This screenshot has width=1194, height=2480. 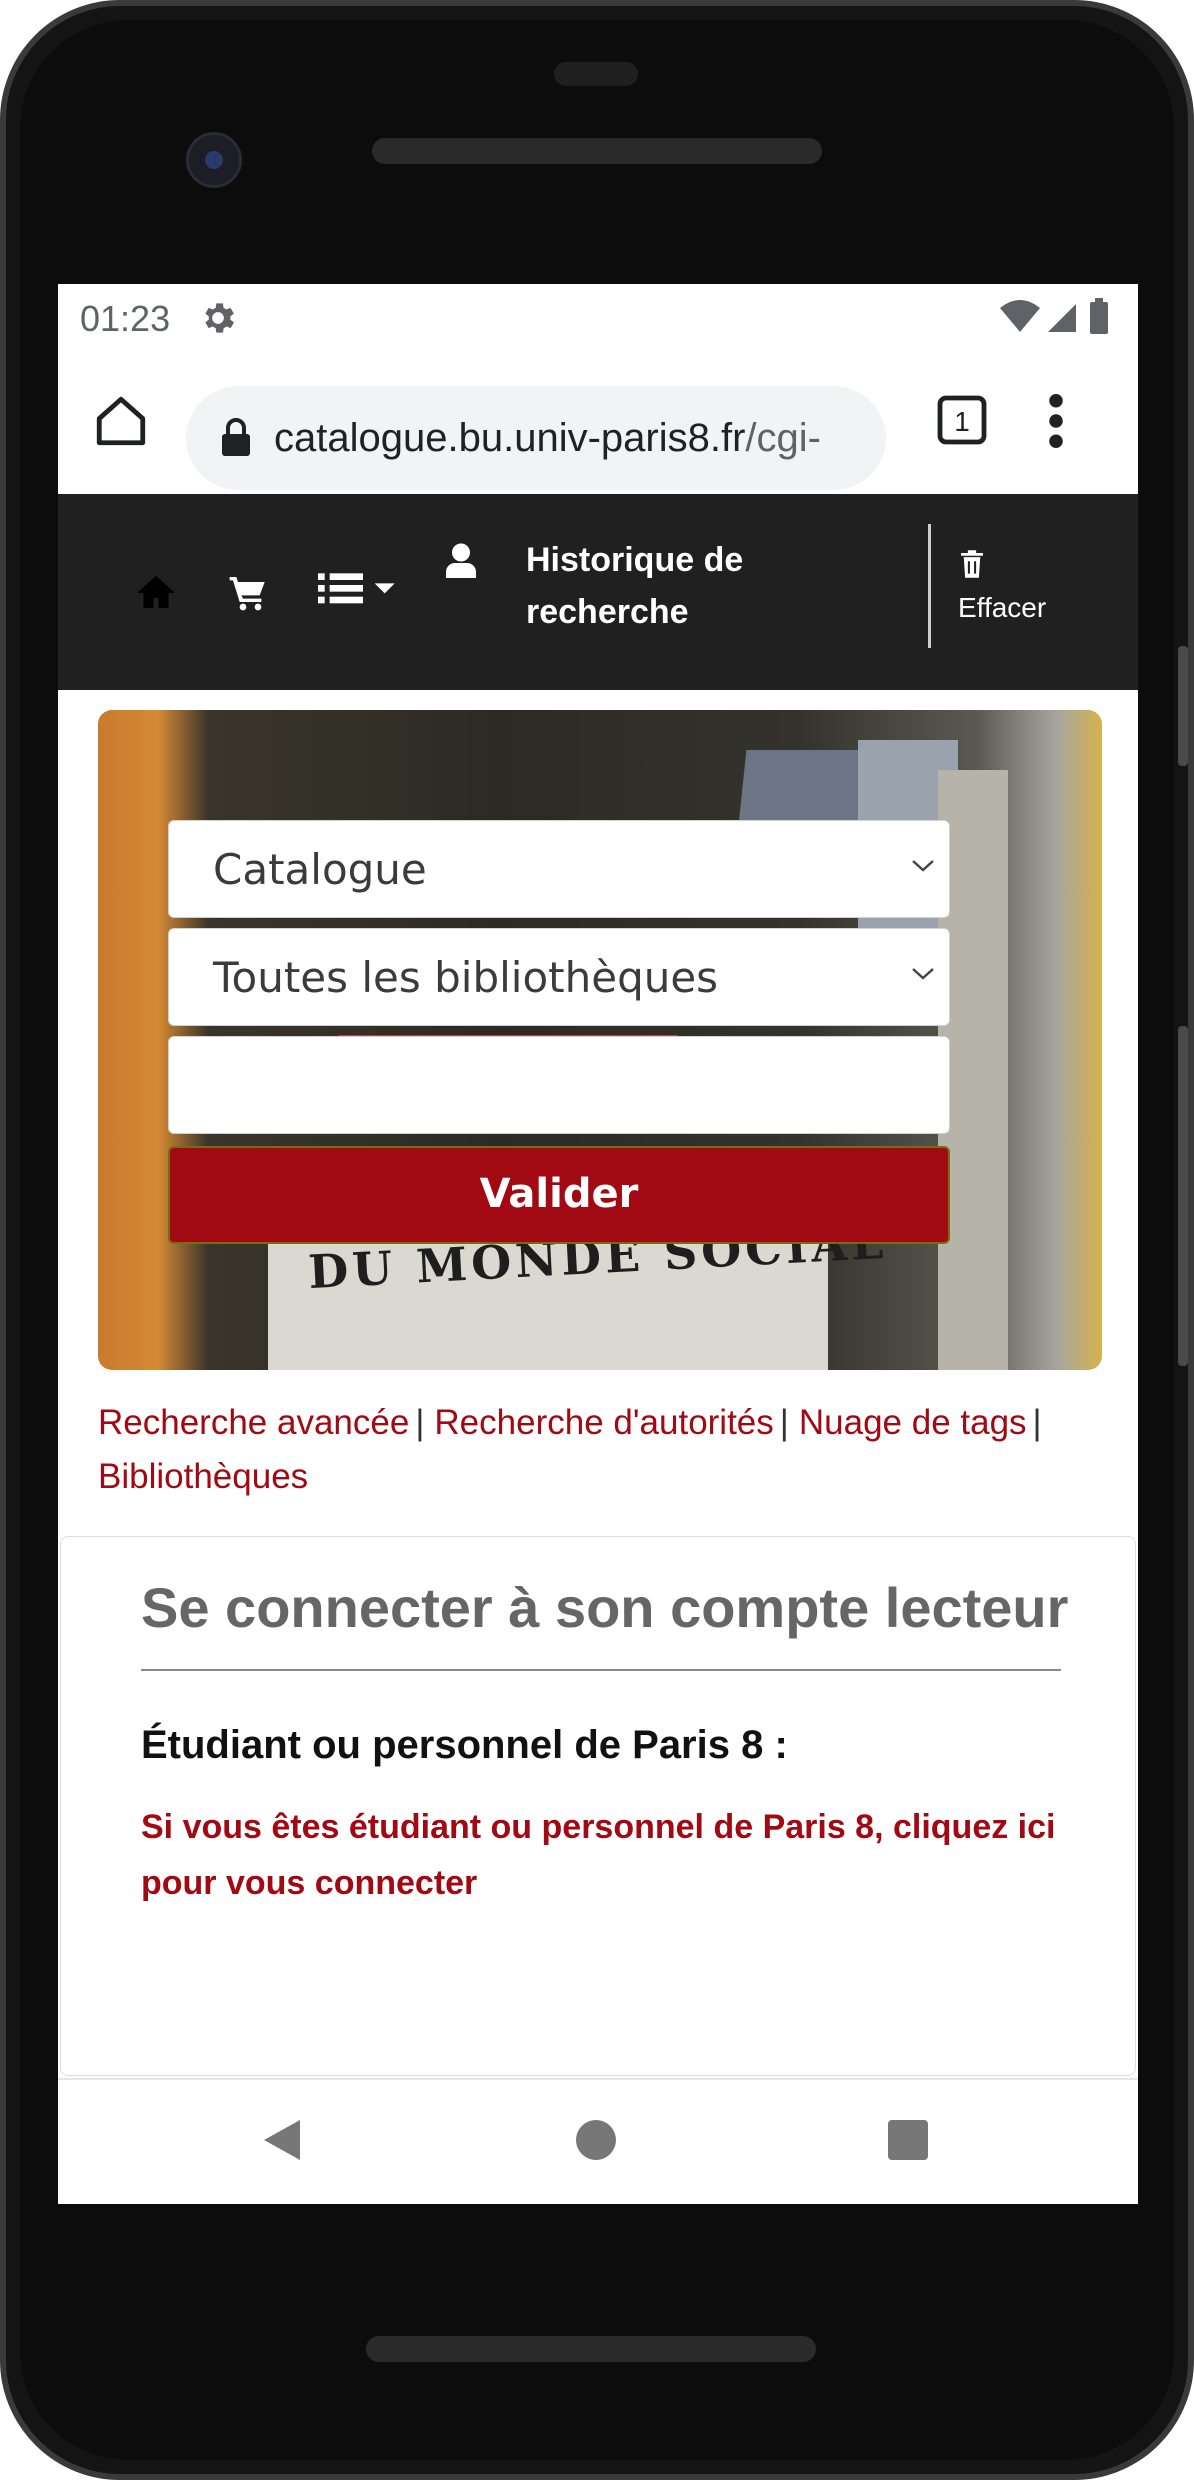 What do you see at coordinates (1056, 421) in the screenshot?
I see `overflow-menu-icon` at bounding box center [1056, 421].